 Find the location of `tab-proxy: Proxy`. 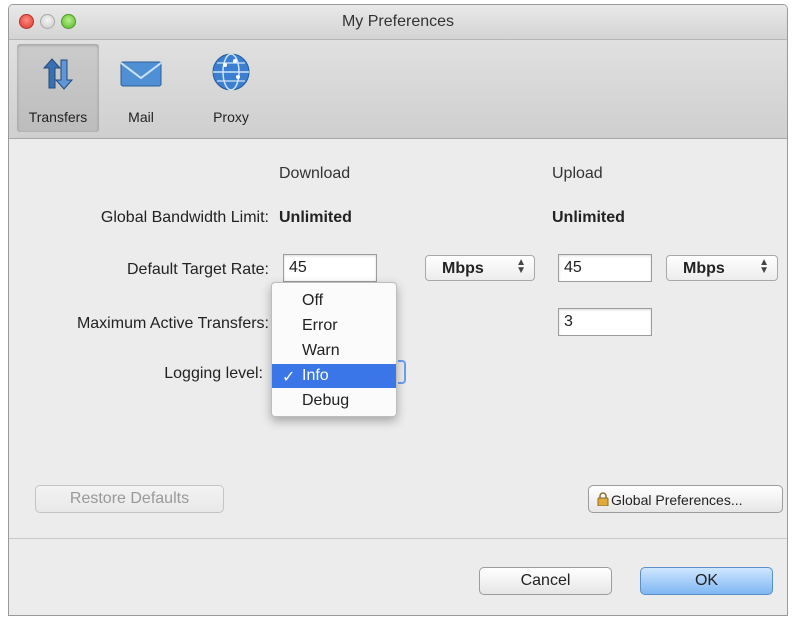

tab-proxy: Proxy is located at coordinates (231, 88).